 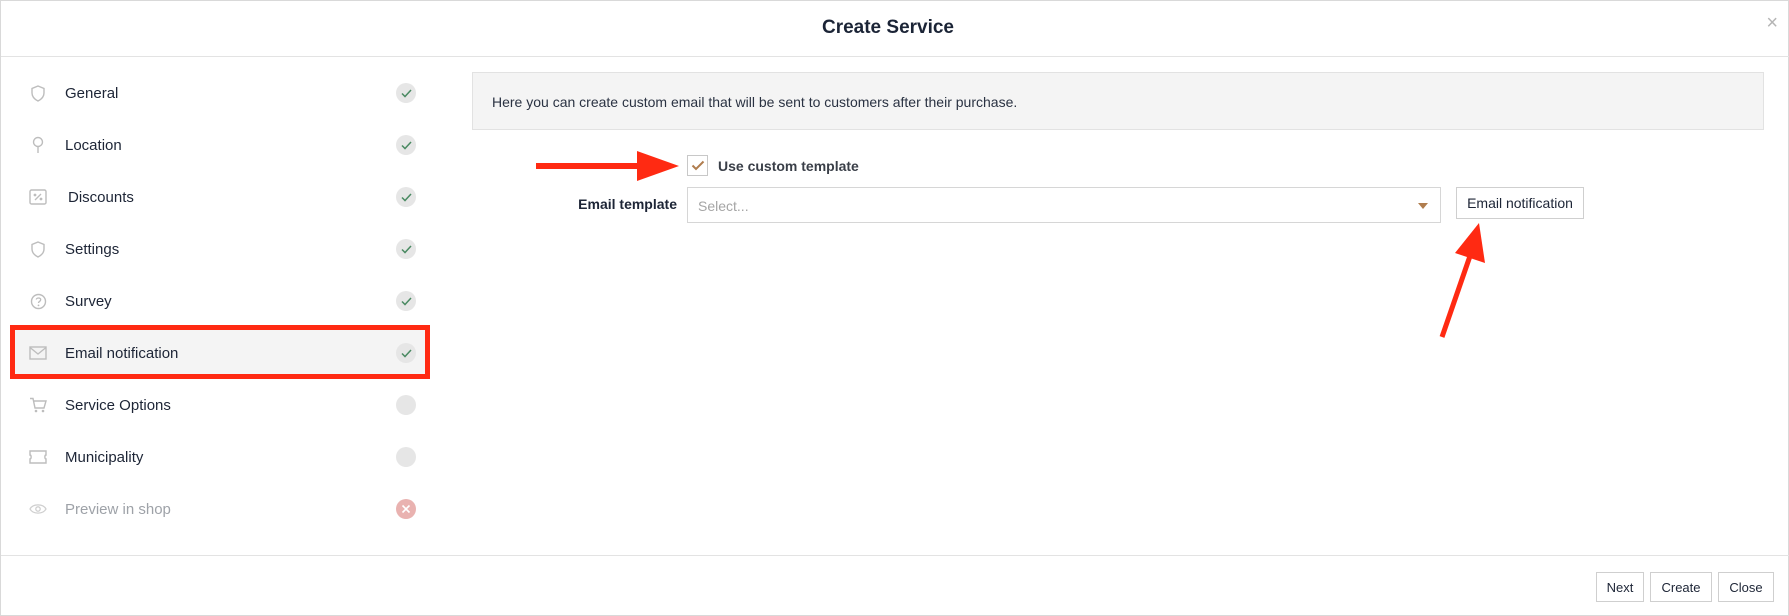 What do you see at coordinates (38, 301) in the screenshot?
I see `question-circle-icon` at bounding box center [38, 301].